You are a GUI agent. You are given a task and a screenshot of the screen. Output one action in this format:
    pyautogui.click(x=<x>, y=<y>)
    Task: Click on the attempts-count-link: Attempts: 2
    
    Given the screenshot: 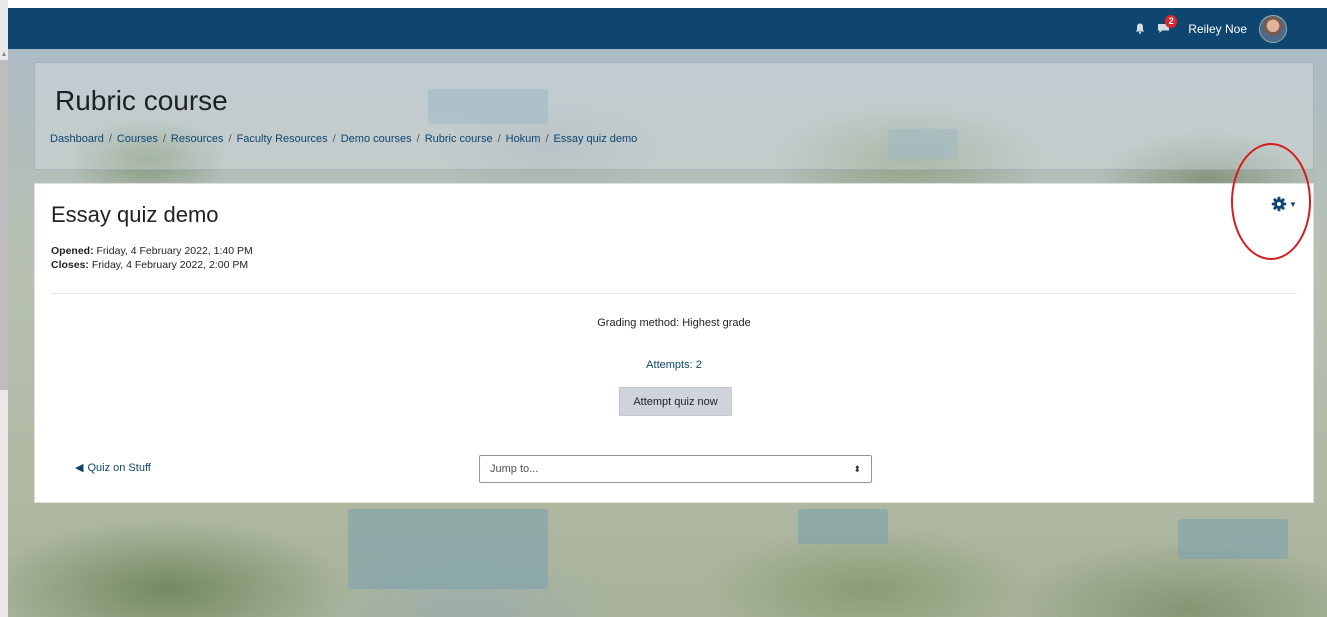 What is the action you would take?
    pyautogui.click(x=674, y=365)
    